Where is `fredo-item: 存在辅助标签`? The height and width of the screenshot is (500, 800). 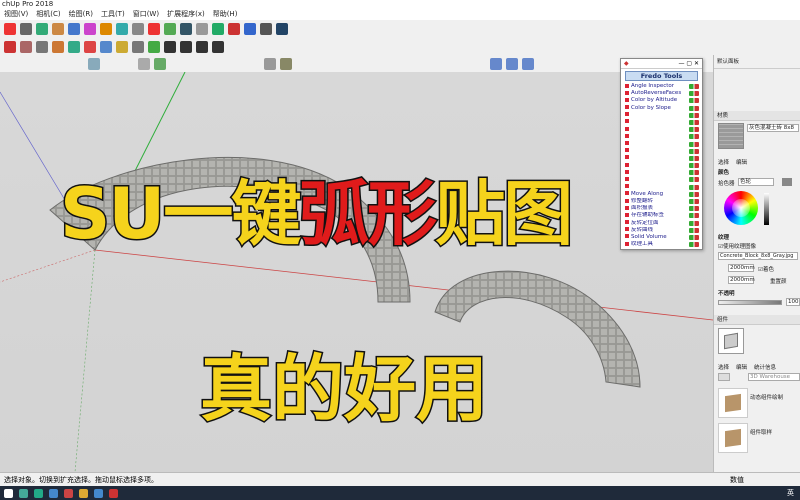 fredo-item: 存在辅助标签 is located at coordinates (661, 215).